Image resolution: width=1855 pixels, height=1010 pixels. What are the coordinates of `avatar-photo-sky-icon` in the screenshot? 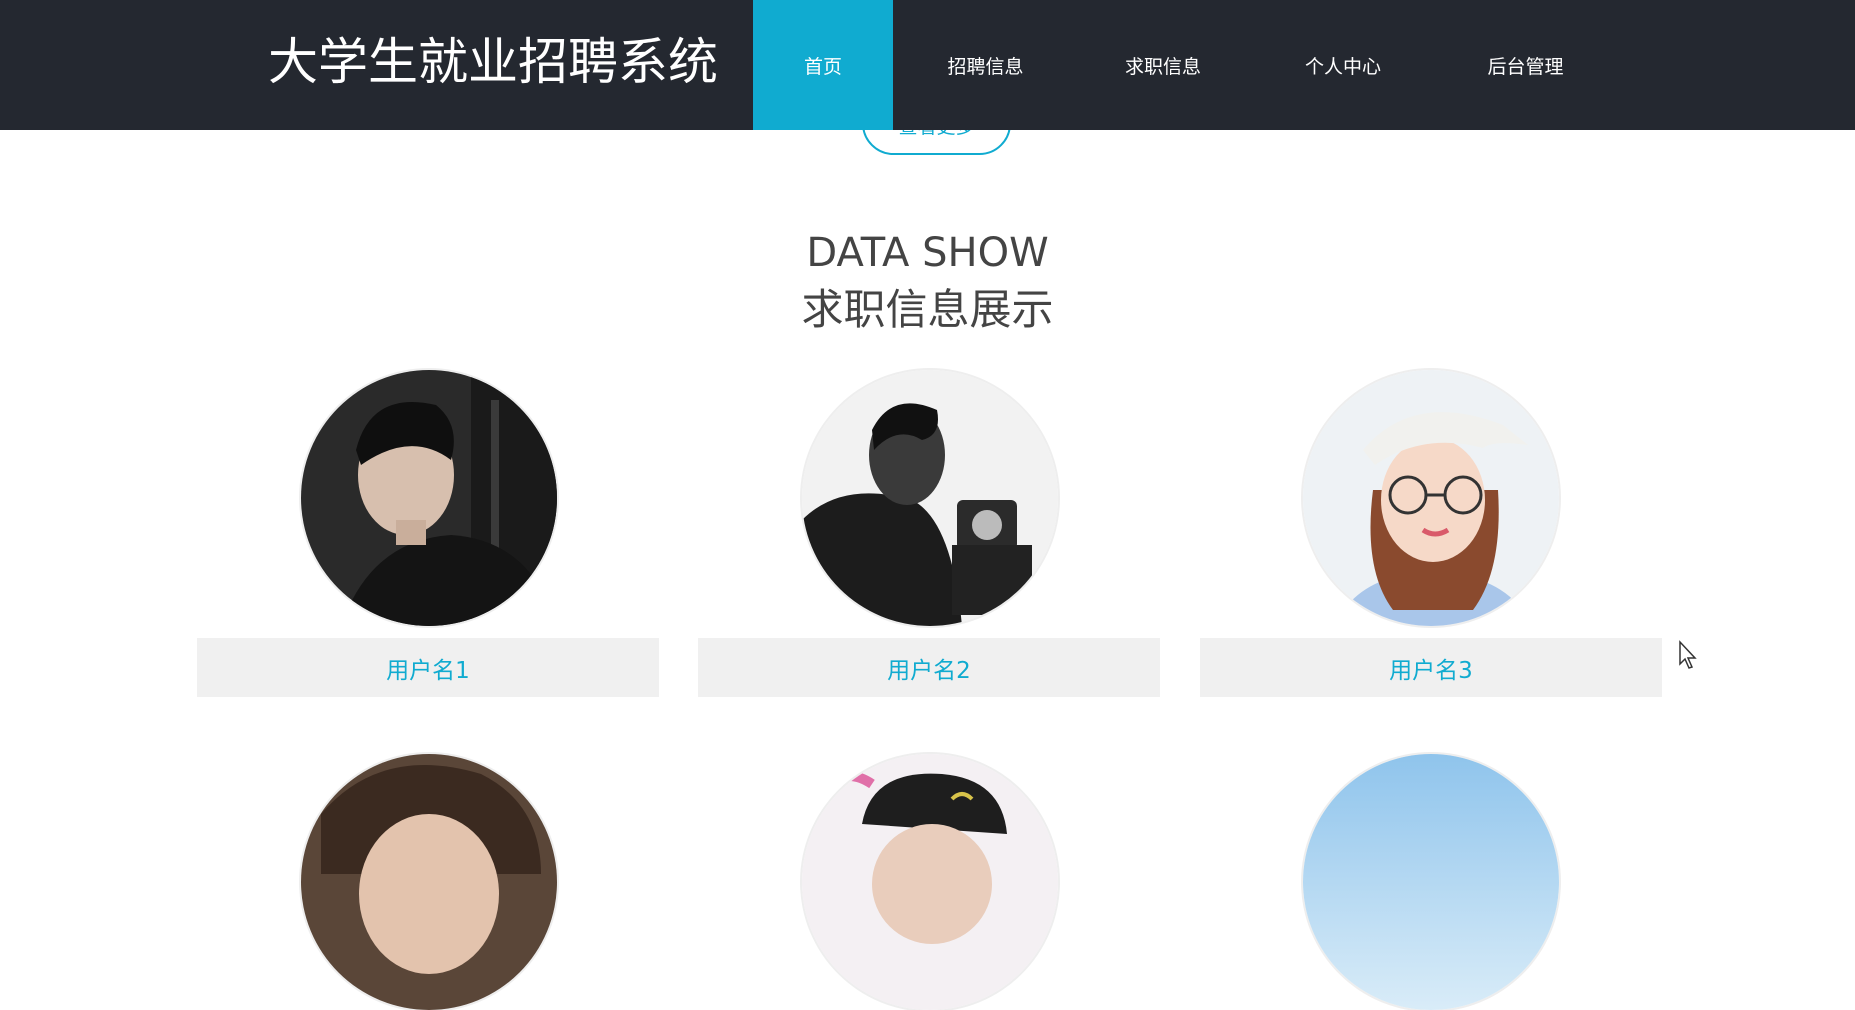 It's located at (1431, 882).